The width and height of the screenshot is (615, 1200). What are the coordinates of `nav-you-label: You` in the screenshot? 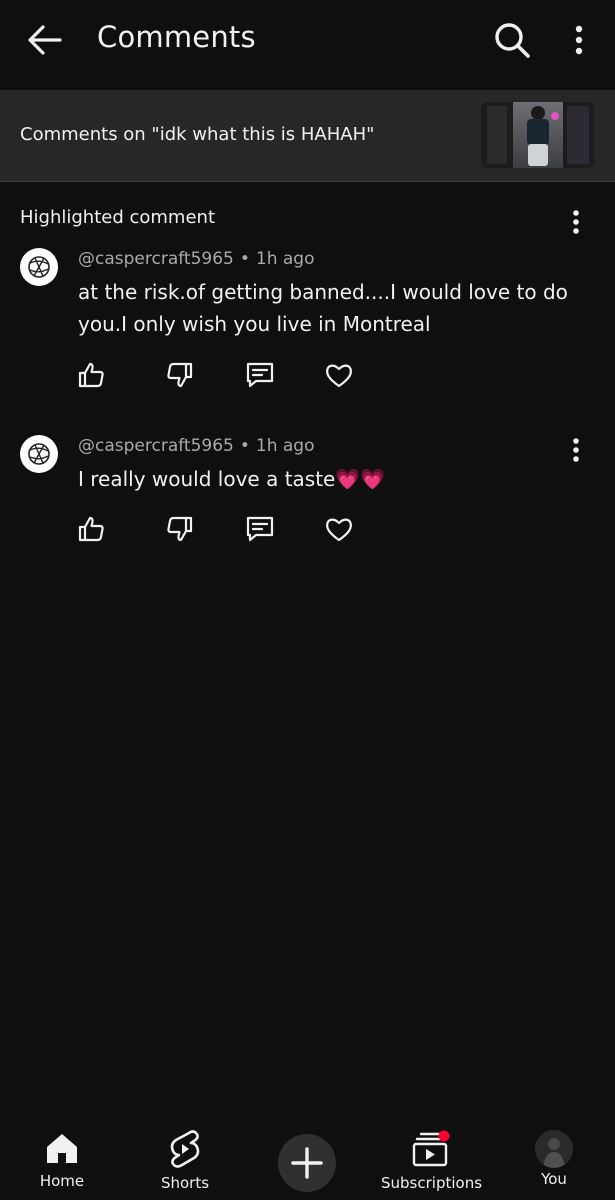 It's located at (554, 1179).